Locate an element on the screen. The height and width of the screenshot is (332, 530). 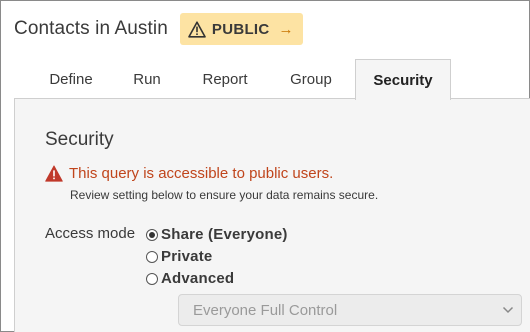
tab-label: Define is located at coordinates (71, 79).